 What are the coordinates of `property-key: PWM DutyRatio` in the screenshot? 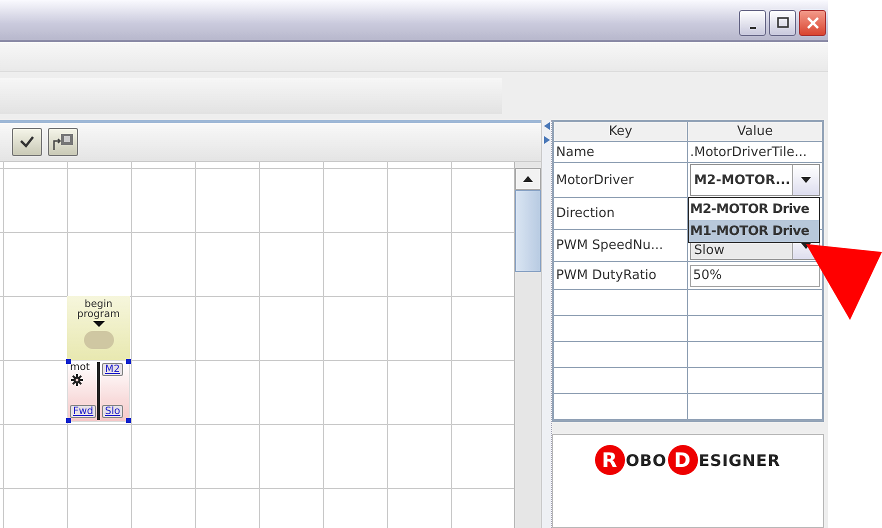 It's located at (621, 276).